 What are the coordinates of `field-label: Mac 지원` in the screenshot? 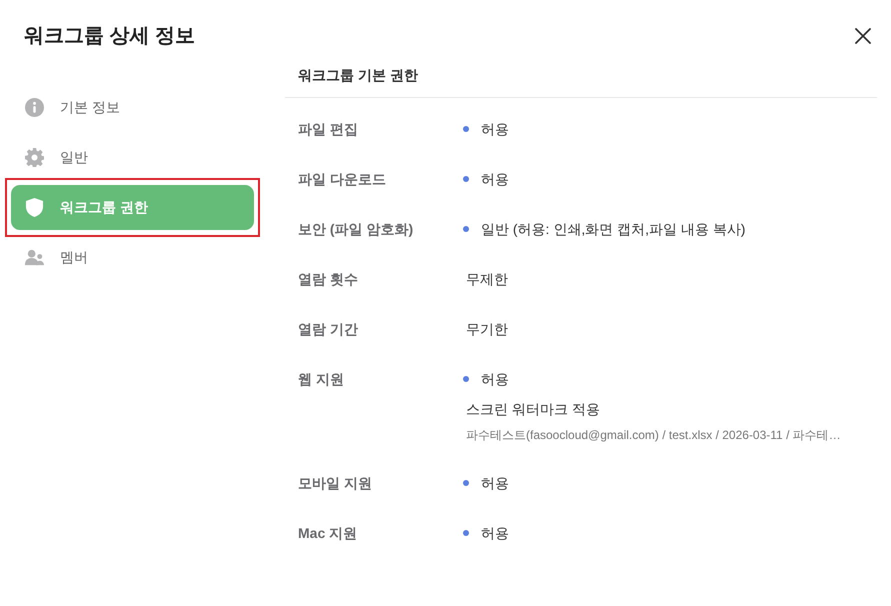 It's located at (328, 533).